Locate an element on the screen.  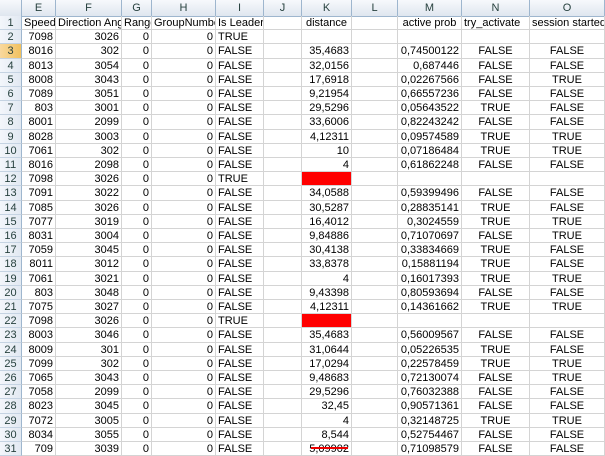
cell-k: 9,21954 is located at coordinates (327, 94).